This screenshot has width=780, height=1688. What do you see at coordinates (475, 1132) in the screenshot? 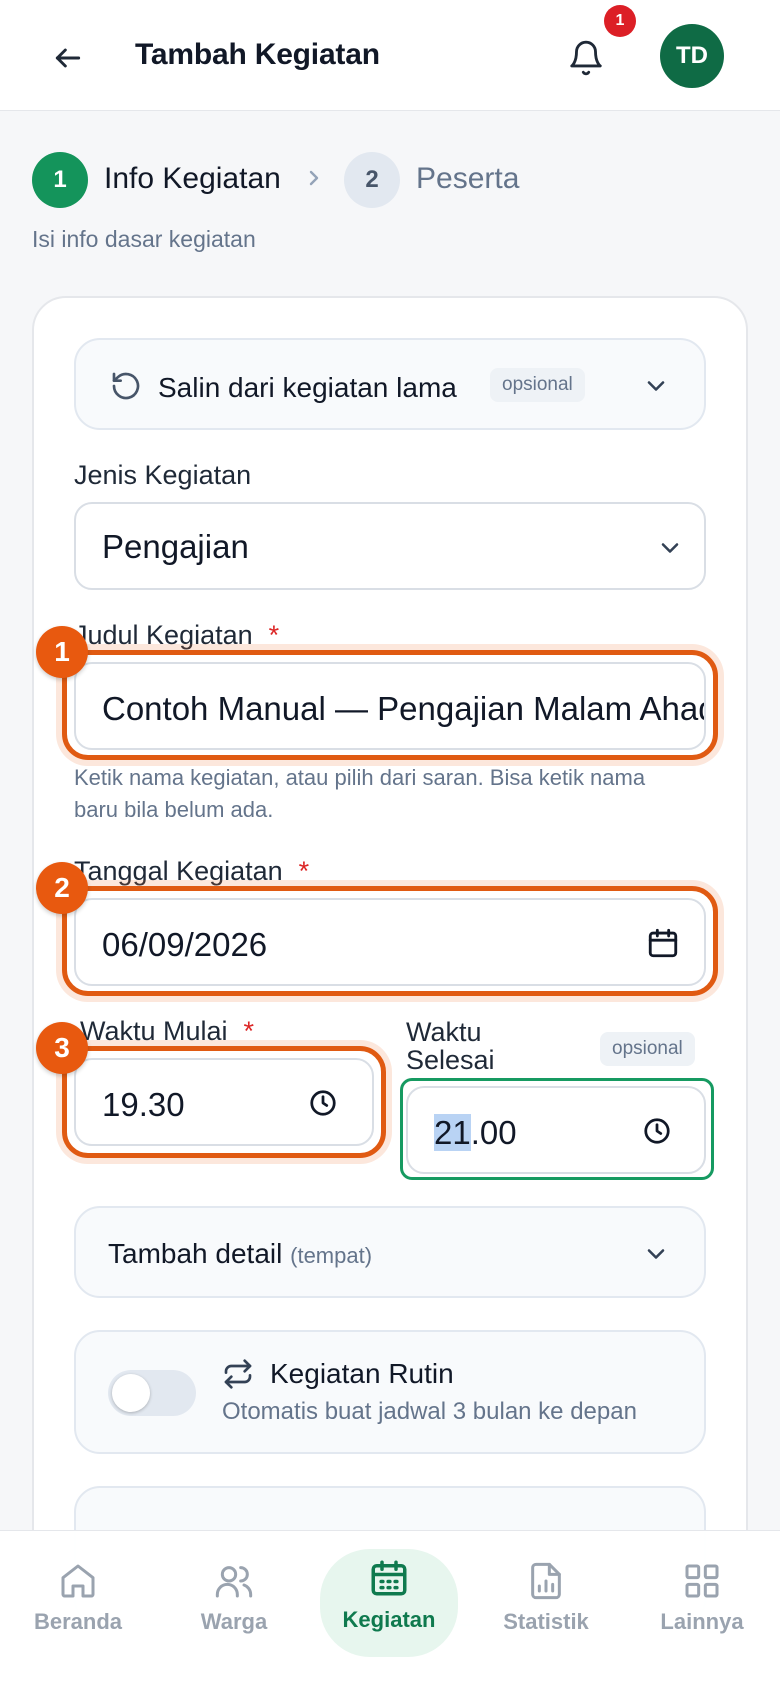
I see `waktu-selesai-value: 21.00` at bounding box center [475, 1132].